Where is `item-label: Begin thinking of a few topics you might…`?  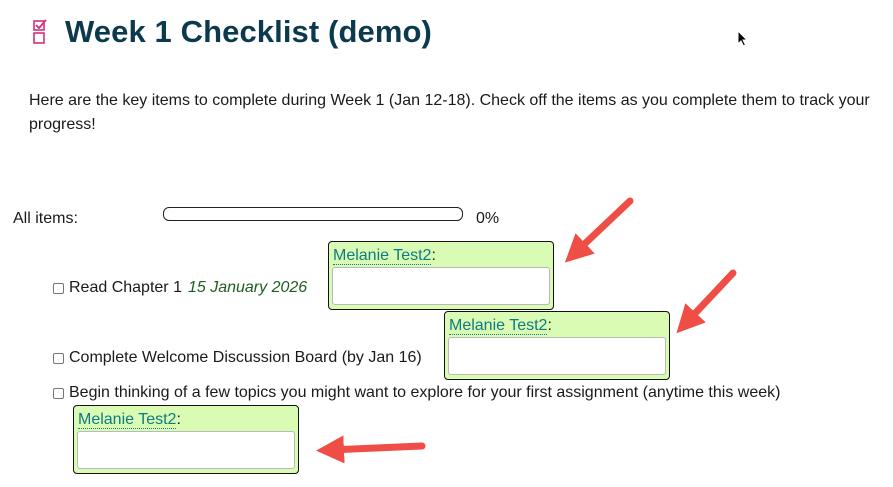 item-label: Begin thinking of a few topics you might… is located at coordinates (425, 392).